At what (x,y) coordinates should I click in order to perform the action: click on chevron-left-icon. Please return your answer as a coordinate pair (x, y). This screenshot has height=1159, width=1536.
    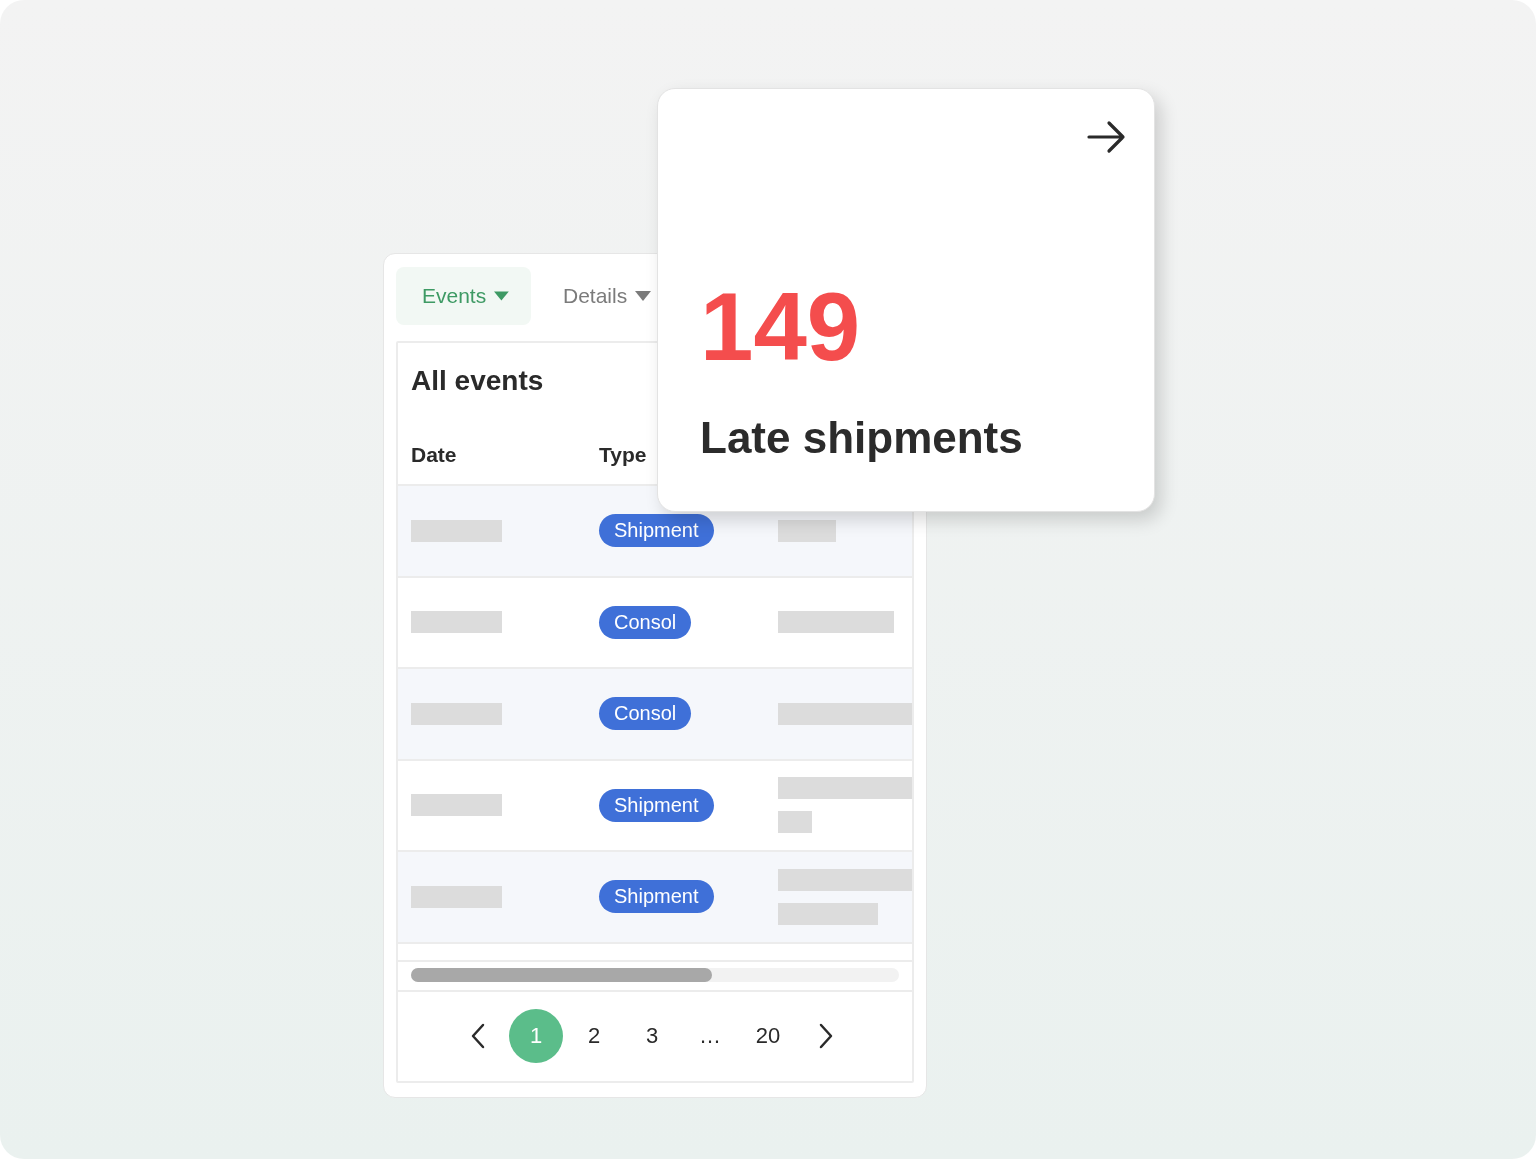
    Looking at the image, I should click on (478, 1036).